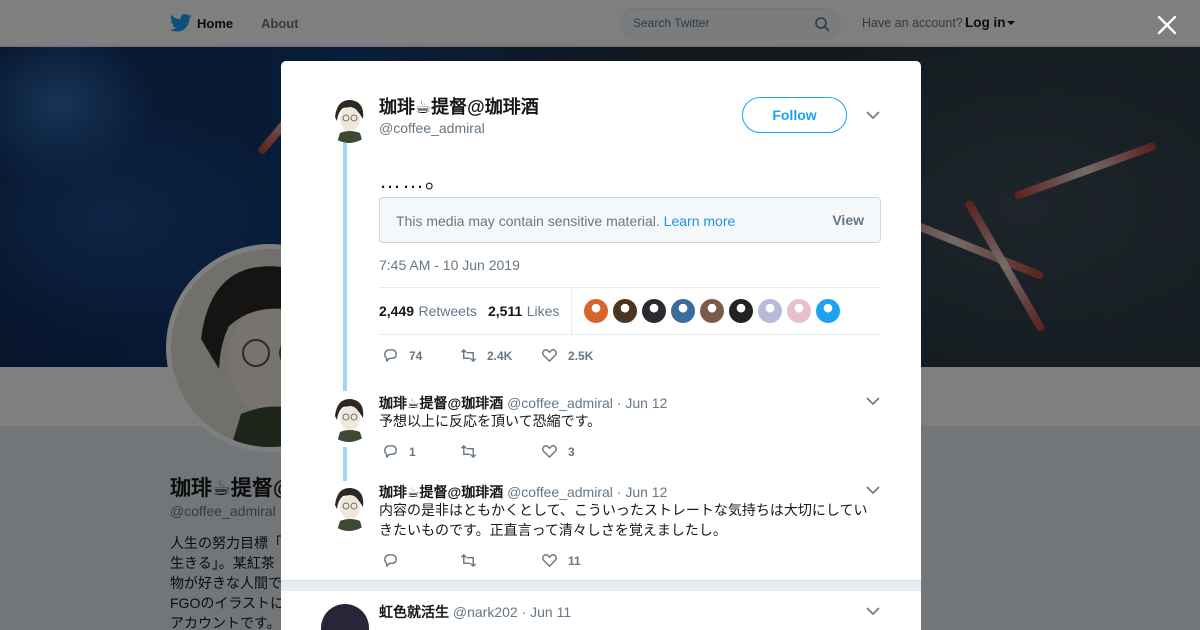  What do you see at coordinates (402, 355) in the screenshot?
I see `reply-action: 74` at bounding box center [402, 355].